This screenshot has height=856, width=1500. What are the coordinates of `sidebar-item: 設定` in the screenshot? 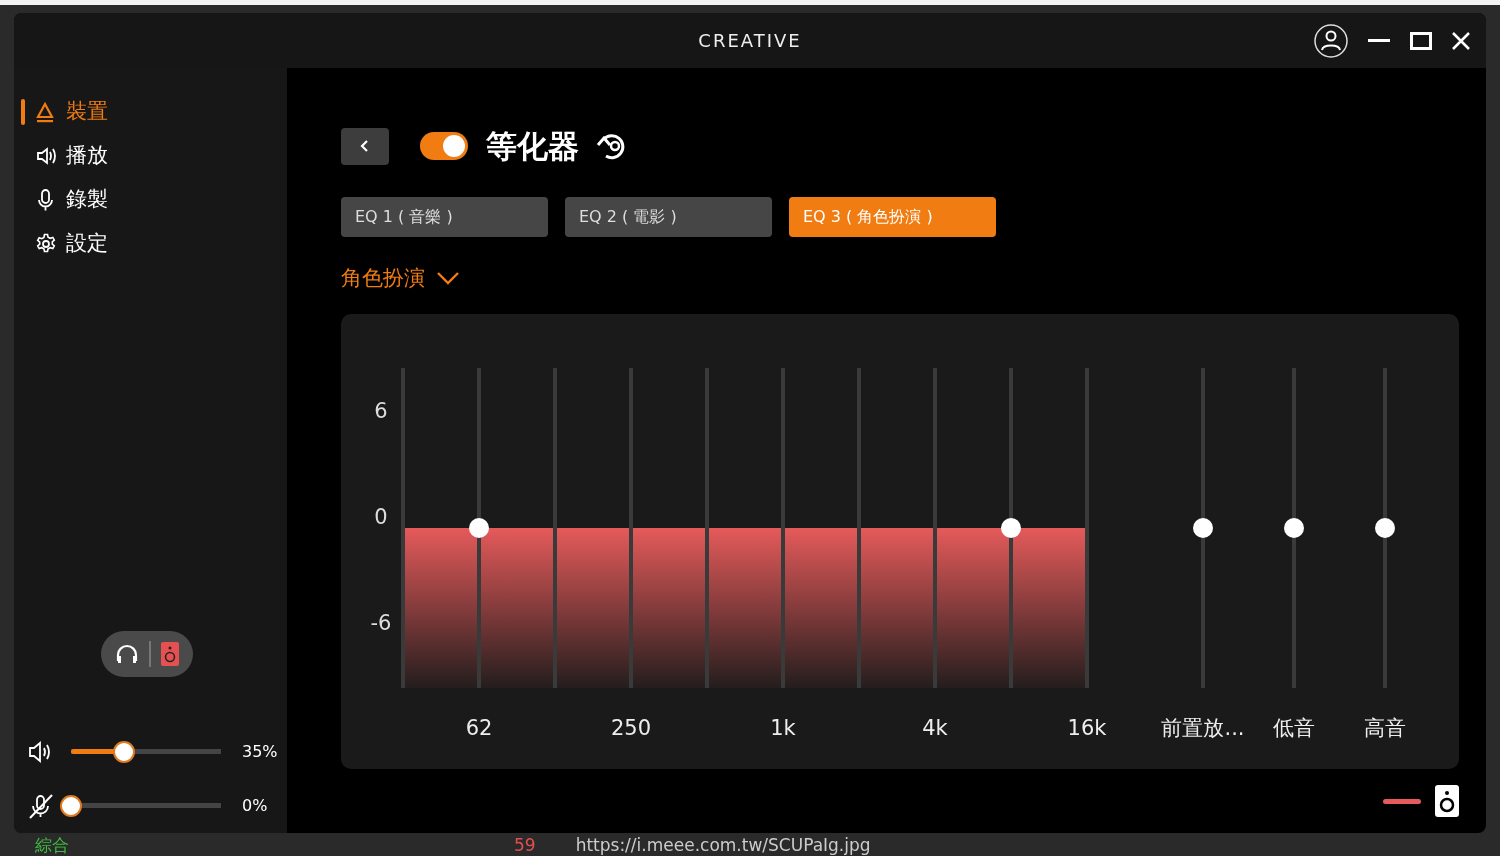 It's located at (150, 244).